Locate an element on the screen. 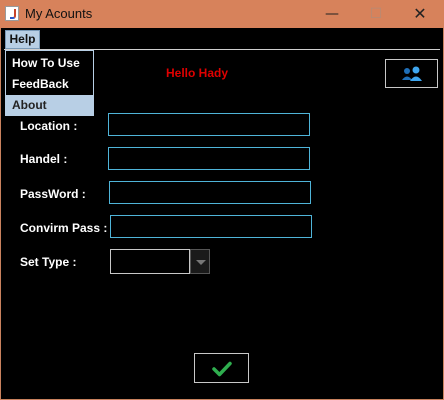 The height and width of the screenshot is (400, 444). location-input is located at coordinates (209, 124).